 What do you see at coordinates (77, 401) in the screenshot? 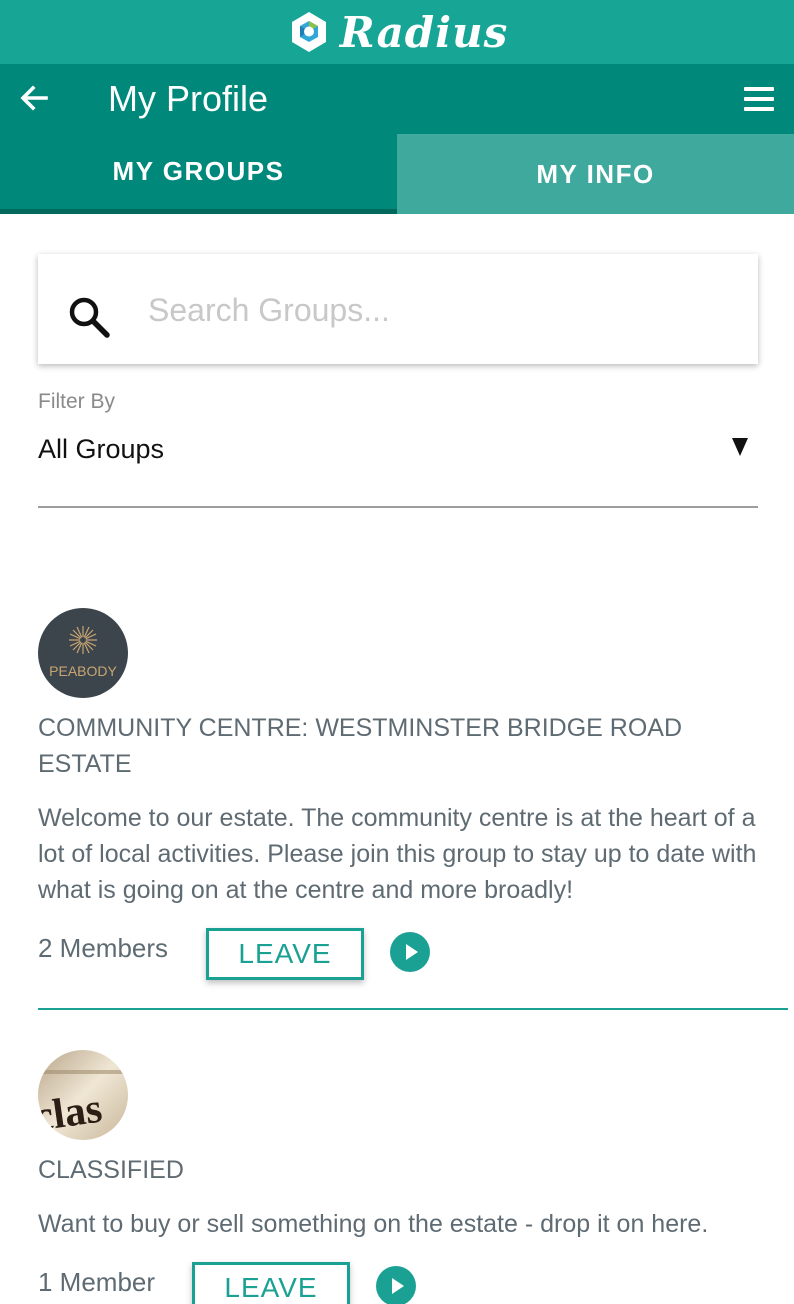
I see `filter-label: Filter By` at bounding box center [77, 401].